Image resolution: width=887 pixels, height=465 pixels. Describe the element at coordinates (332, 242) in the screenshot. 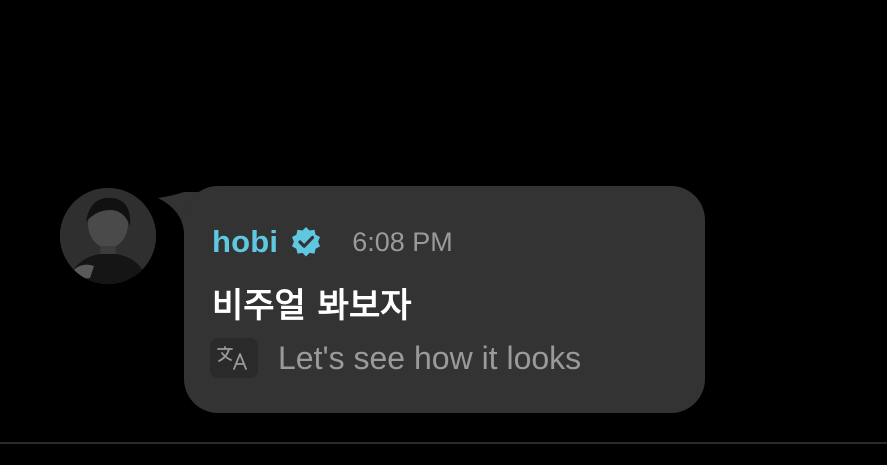

I see `message-header: hobi 6:08 PM` at that location.